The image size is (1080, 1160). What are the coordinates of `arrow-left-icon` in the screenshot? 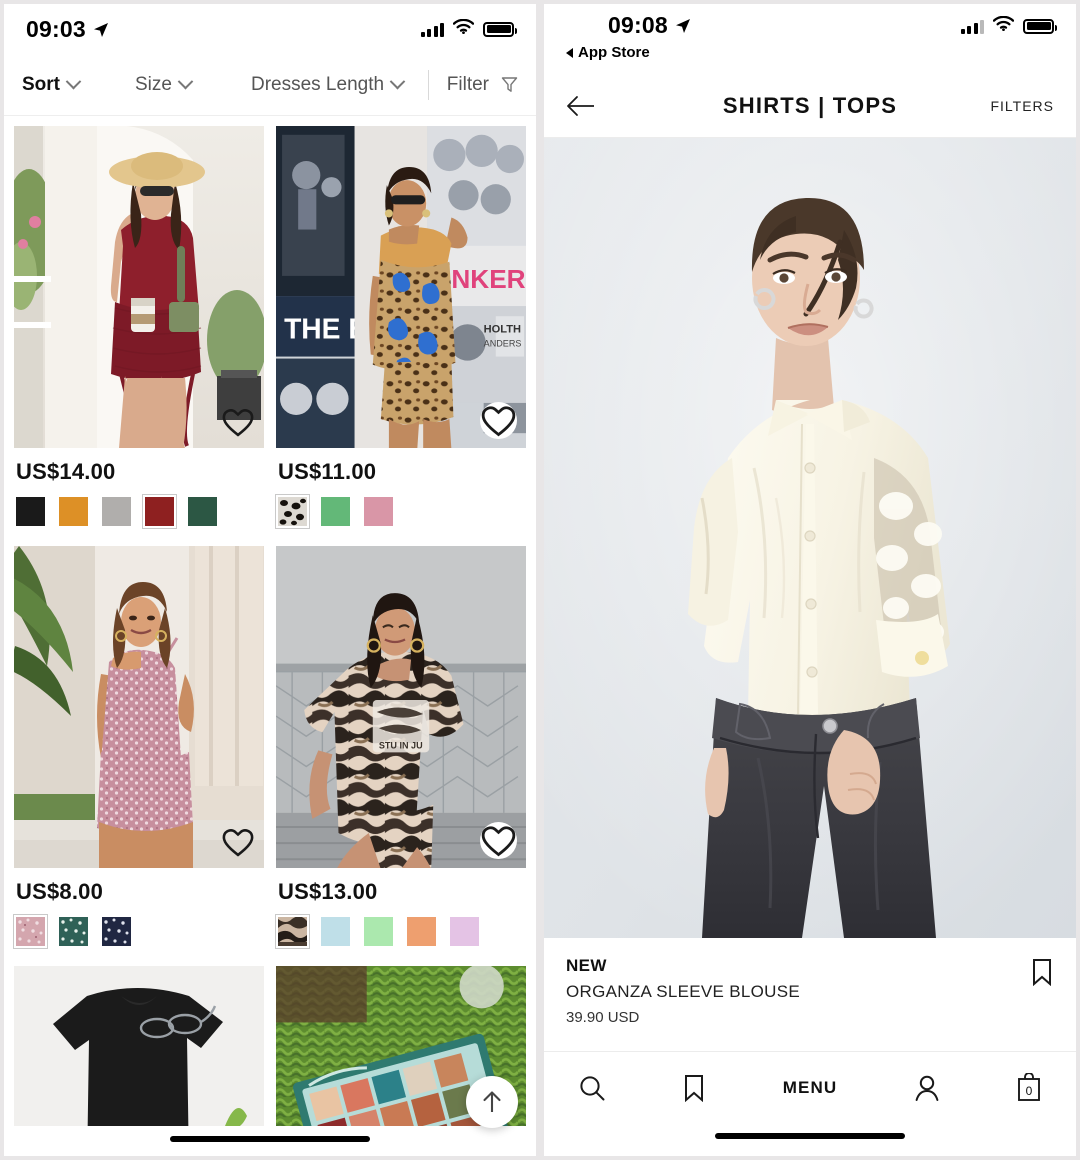 It's located at (580, 105).